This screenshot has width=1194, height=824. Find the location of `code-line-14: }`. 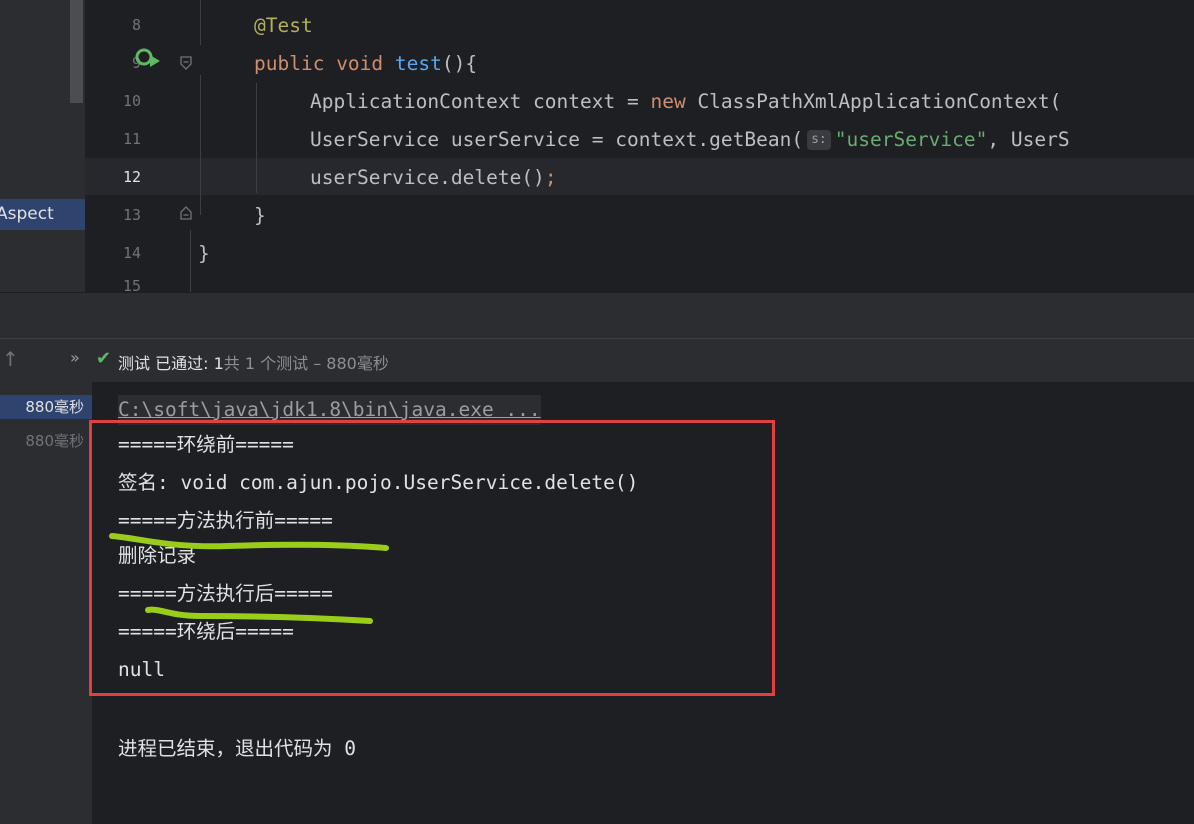

code-line-14: } is located at coordinates (204, 253).